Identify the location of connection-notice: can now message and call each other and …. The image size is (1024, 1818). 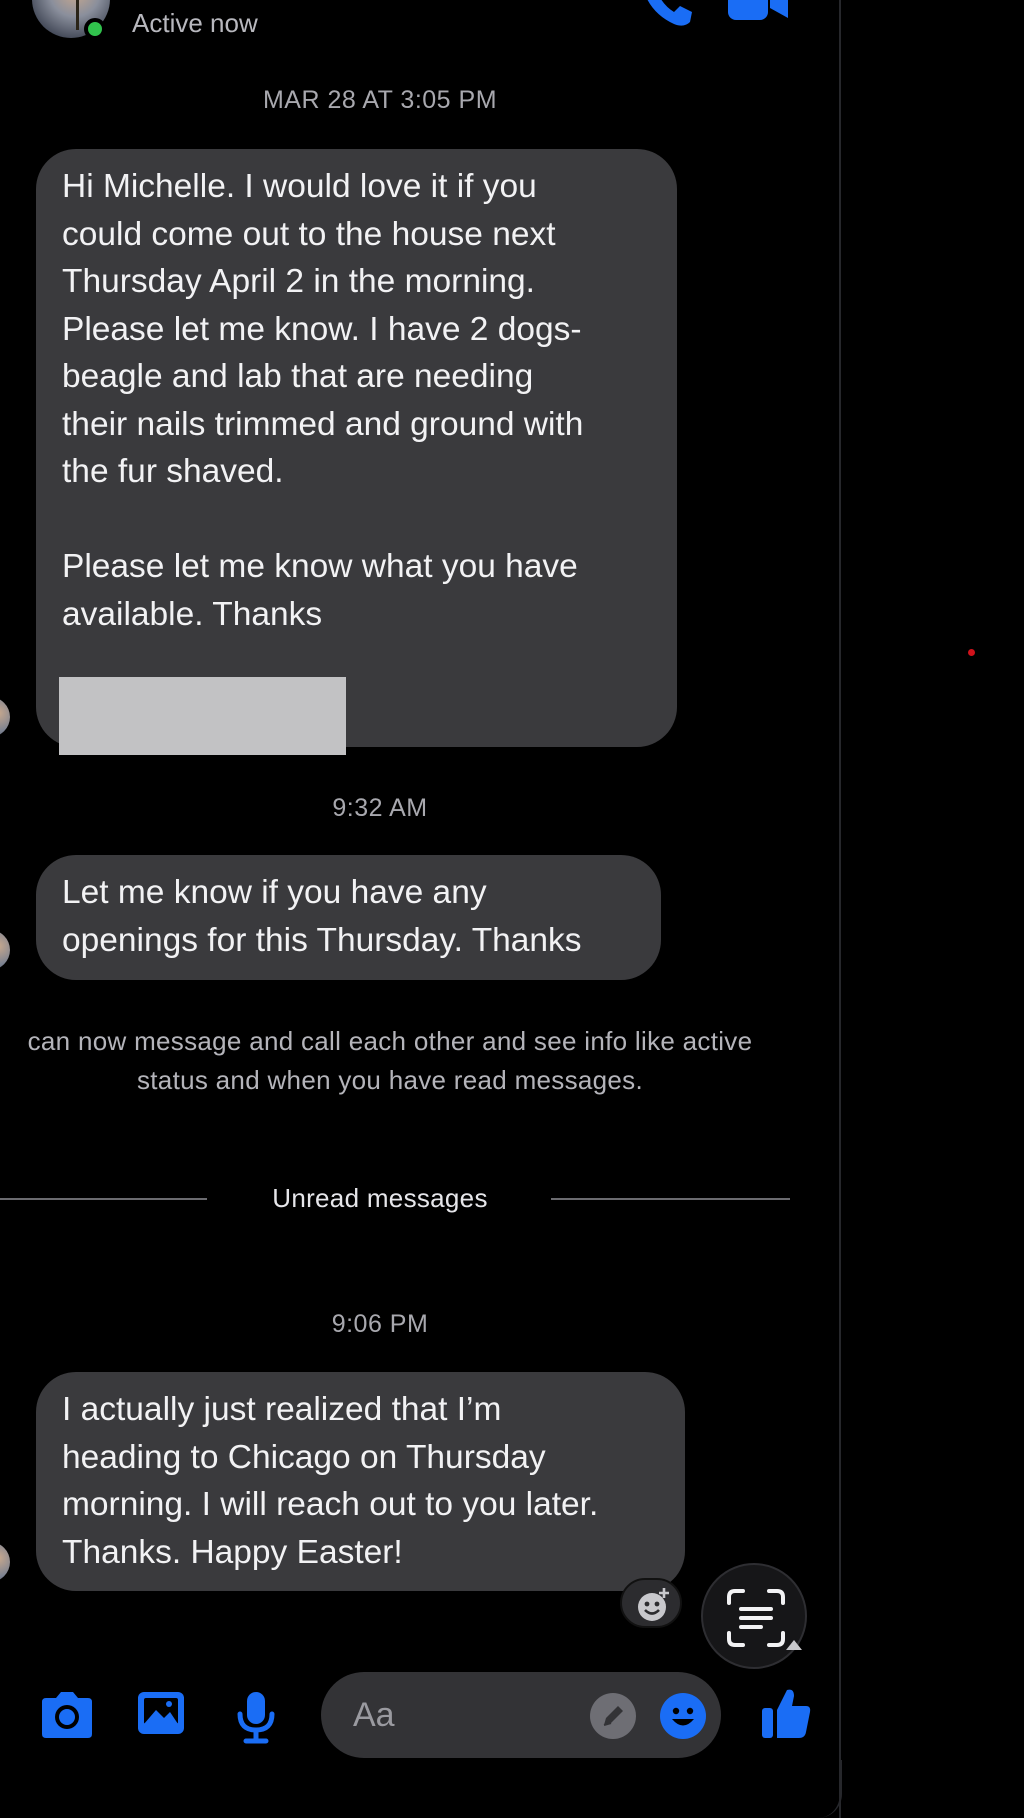
(390, 1060).